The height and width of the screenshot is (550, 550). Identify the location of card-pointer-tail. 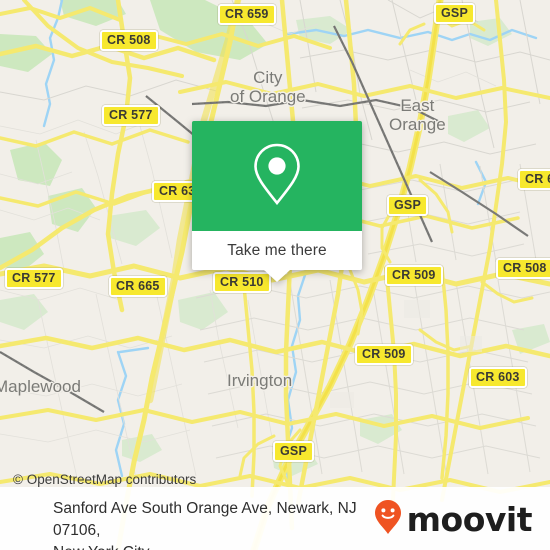
(277, 276).